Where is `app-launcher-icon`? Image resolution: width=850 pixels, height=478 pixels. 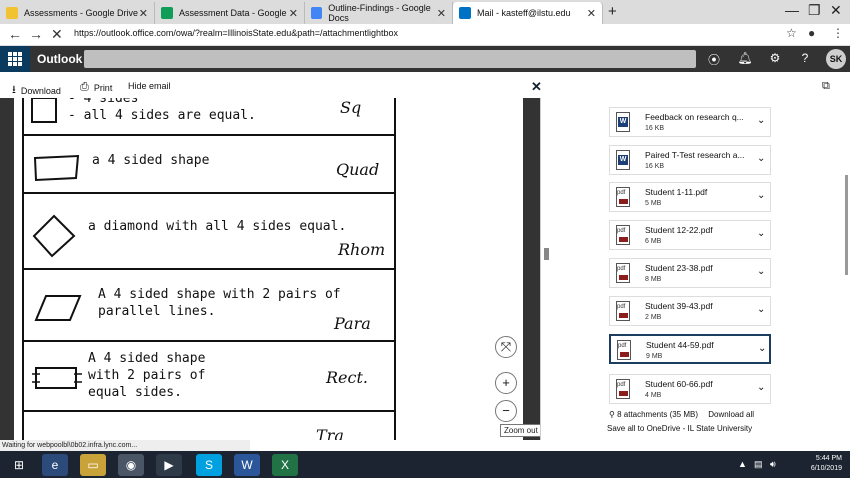 app-launcher-icon is located at coordinates (15, 59).